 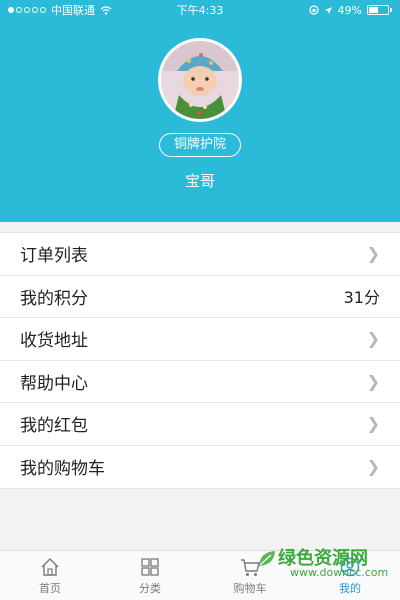 What do you see at coordinates (50, 588) in the screenshot?
I see `tab-label: 首页` at bounding box center [50, 588].